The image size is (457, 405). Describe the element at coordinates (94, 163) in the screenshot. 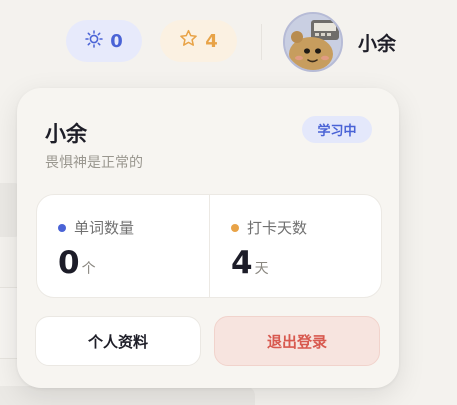

I see `profile-motto: 畏惧神是正常的` at that location.